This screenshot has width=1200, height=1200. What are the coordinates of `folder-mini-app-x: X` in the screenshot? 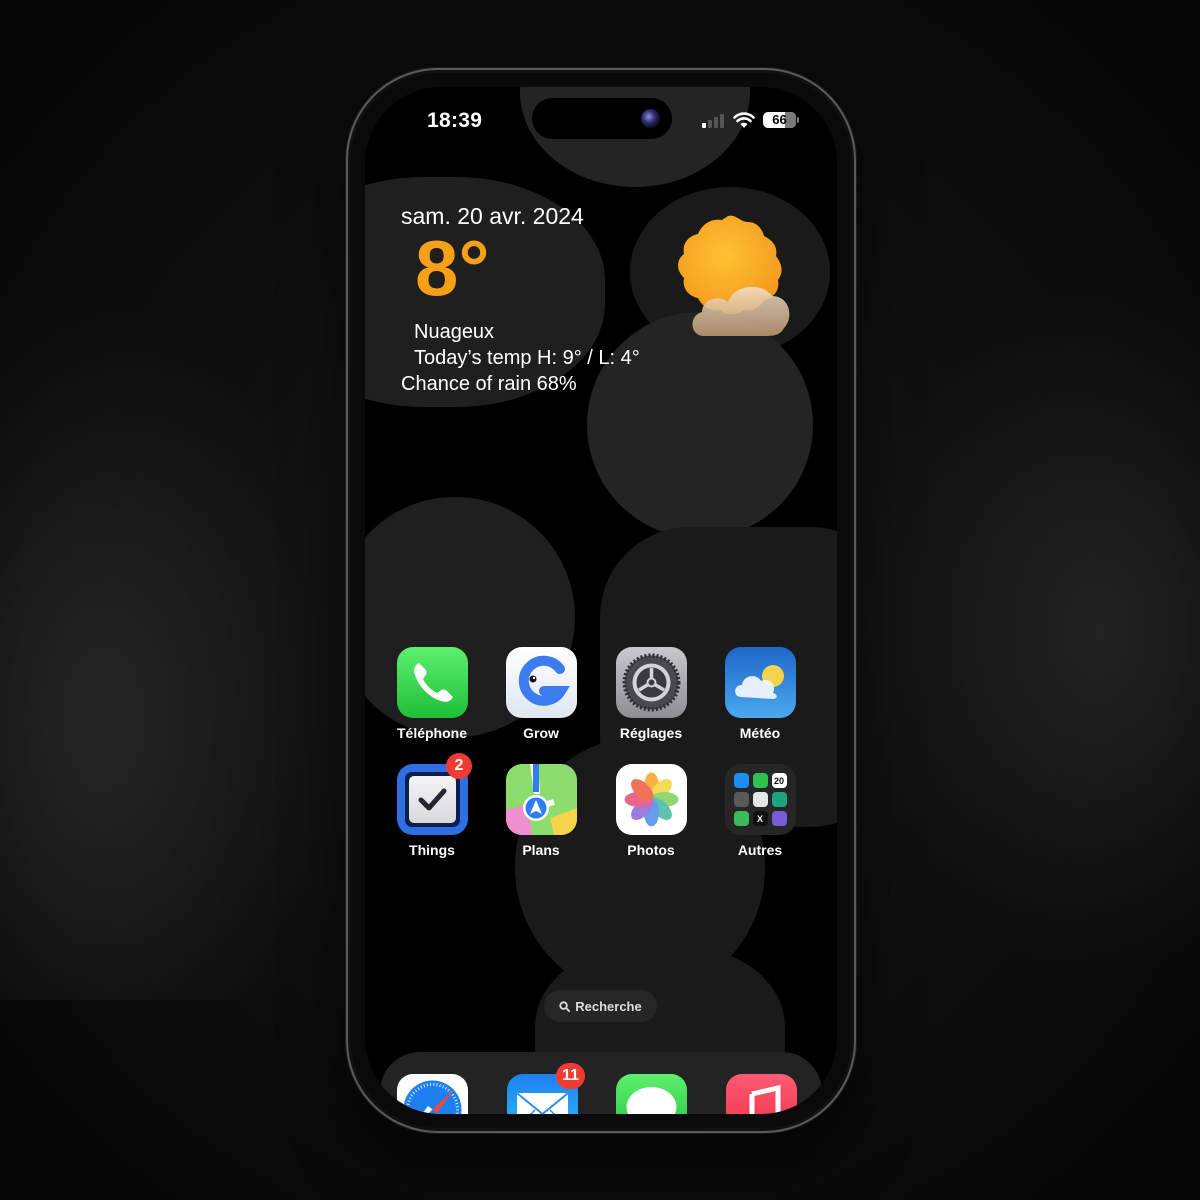 It's located at (760, 818).